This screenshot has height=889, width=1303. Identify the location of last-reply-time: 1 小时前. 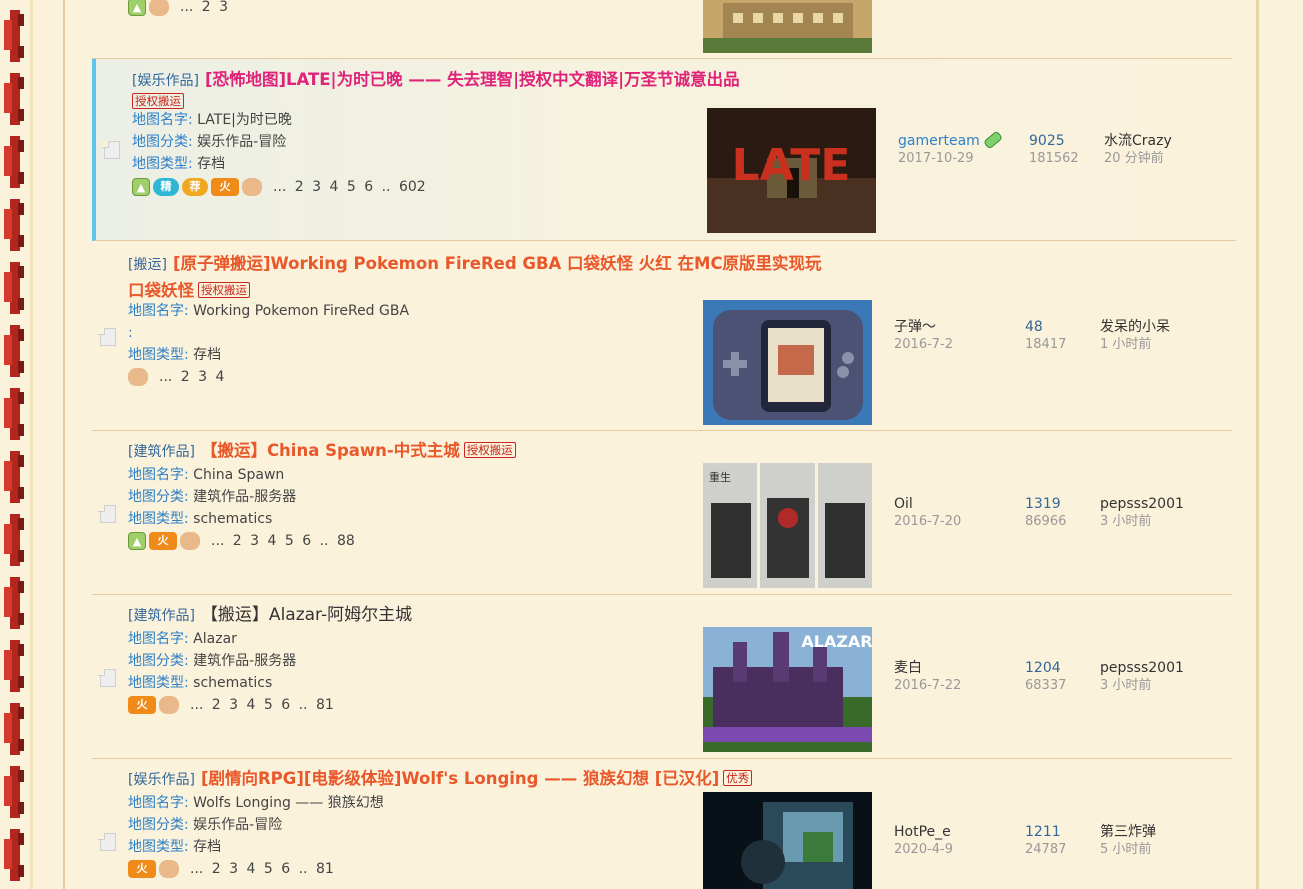
(1135, 344).